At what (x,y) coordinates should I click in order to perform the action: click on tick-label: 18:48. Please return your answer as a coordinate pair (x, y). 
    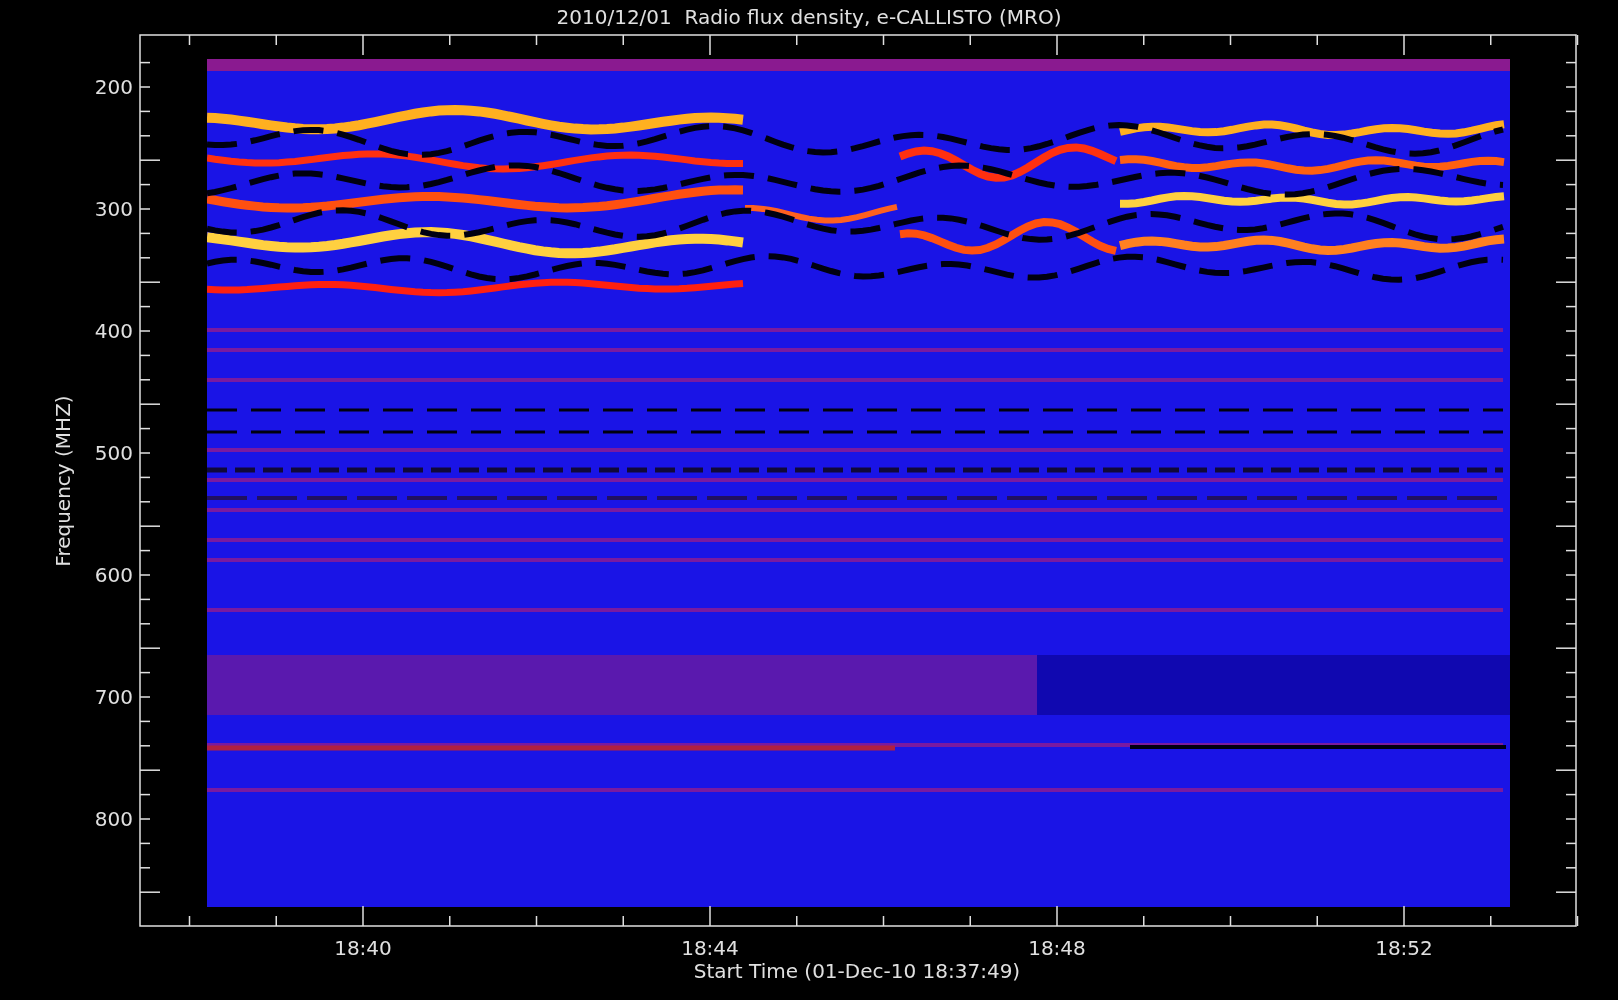
    Looking at the image, I should click on (1057, 948).